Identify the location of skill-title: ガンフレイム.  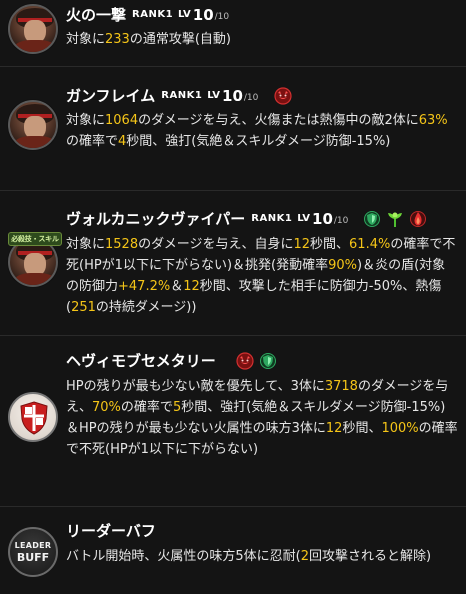
(111, 96).